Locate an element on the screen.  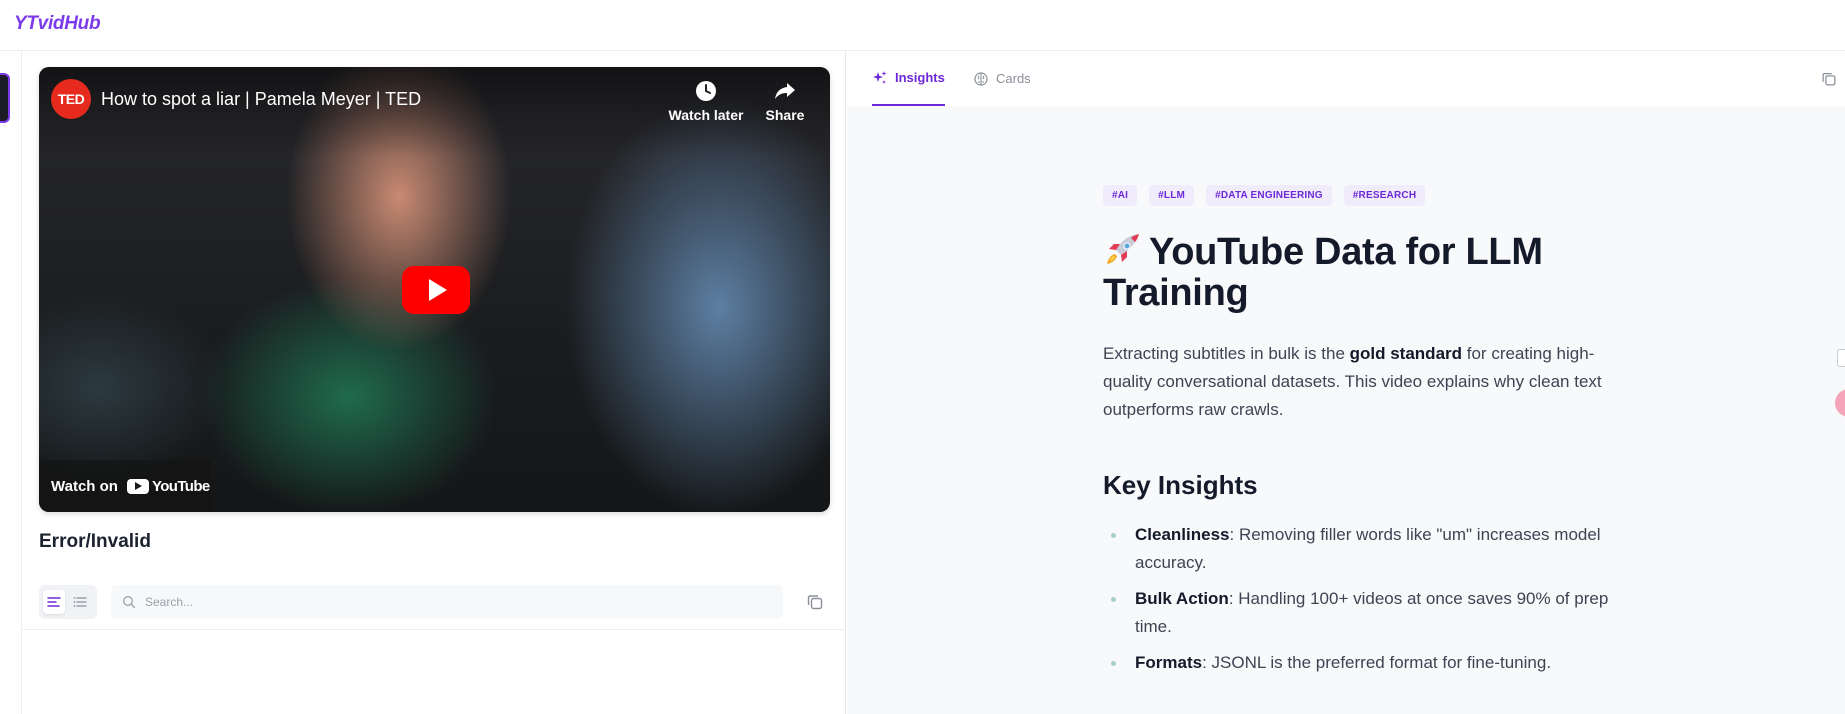
play-icon is located at coordinates (438, 290).